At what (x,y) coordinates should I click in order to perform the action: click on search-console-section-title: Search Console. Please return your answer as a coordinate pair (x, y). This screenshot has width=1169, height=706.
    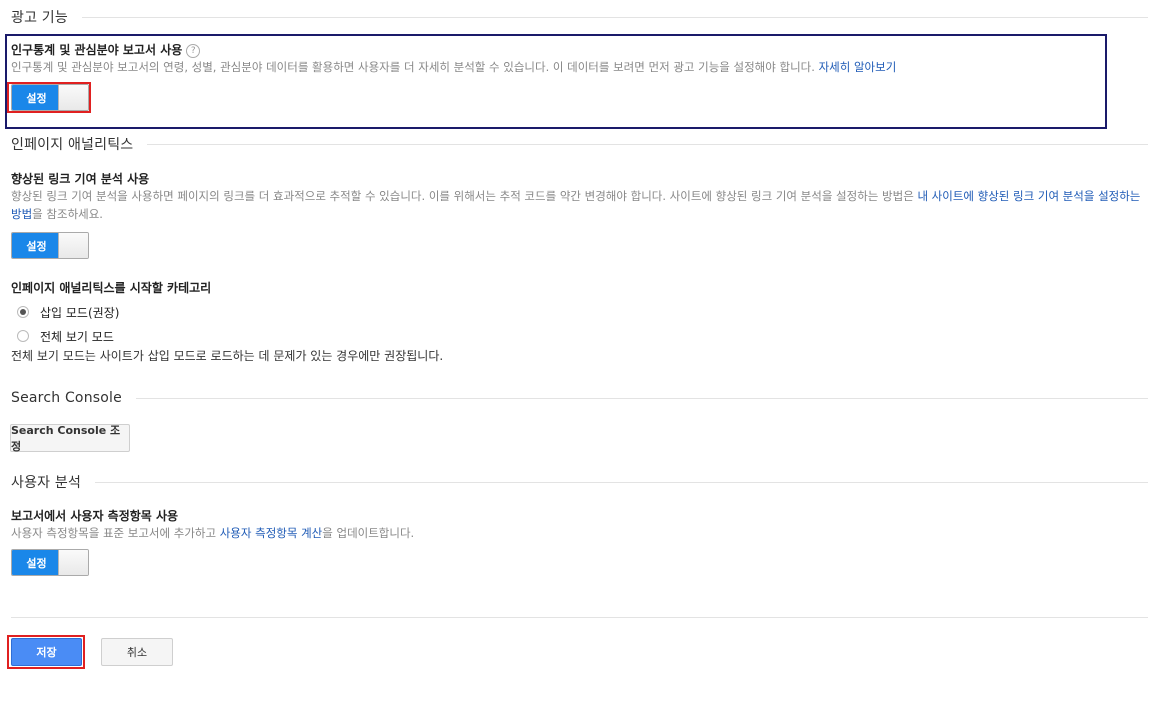
    Looking at the image, I should click on (66, 398).